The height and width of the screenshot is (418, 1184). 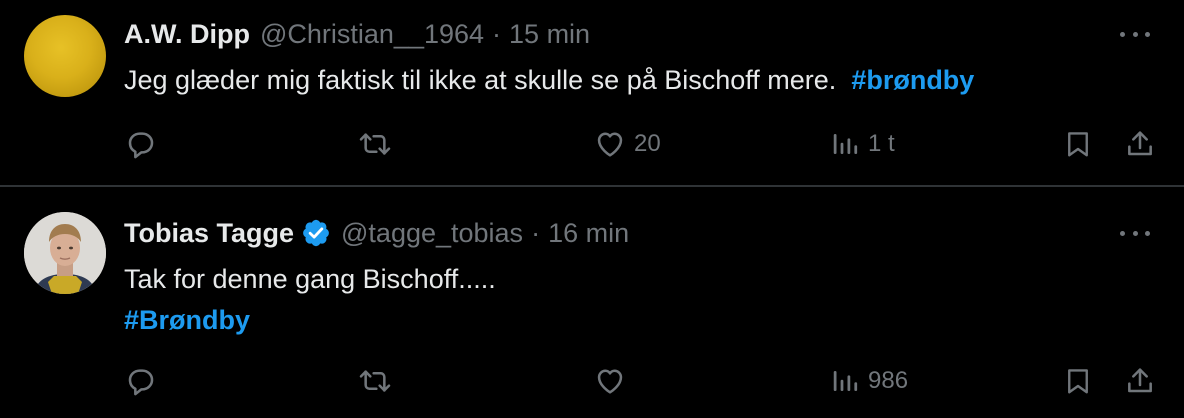 I want to click on profile-photo-icon, so click(x=65, y=253).